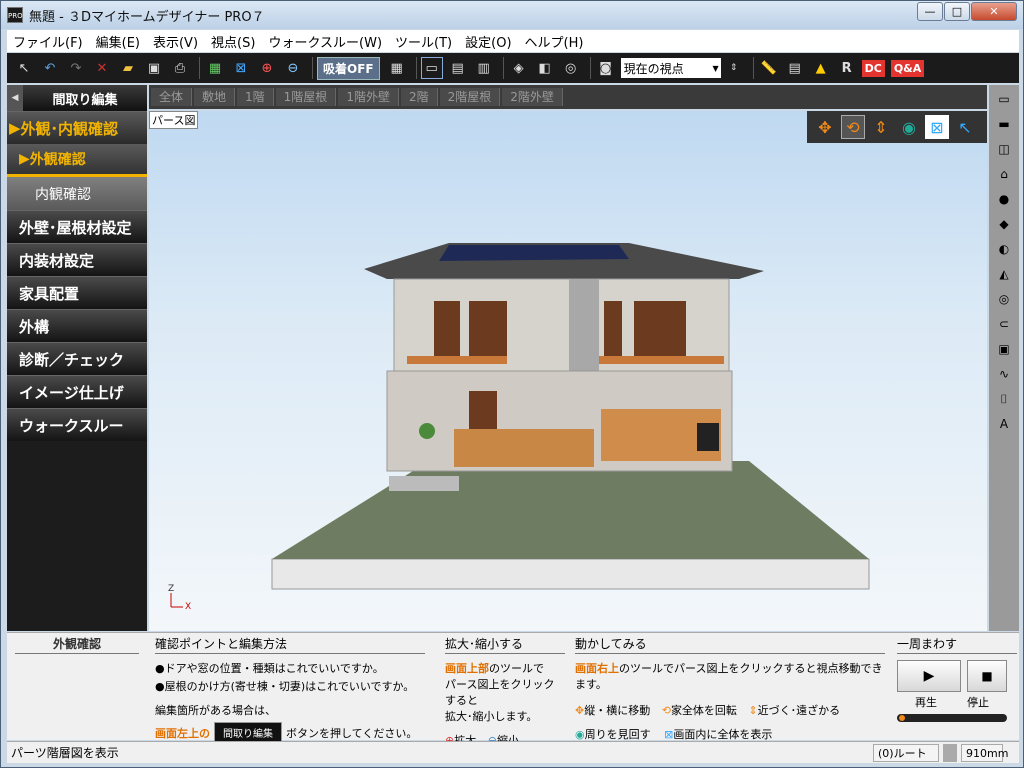 This screenshot has height=768, width=1024. I want to click on target-icon: ◎, so click(571, 68).